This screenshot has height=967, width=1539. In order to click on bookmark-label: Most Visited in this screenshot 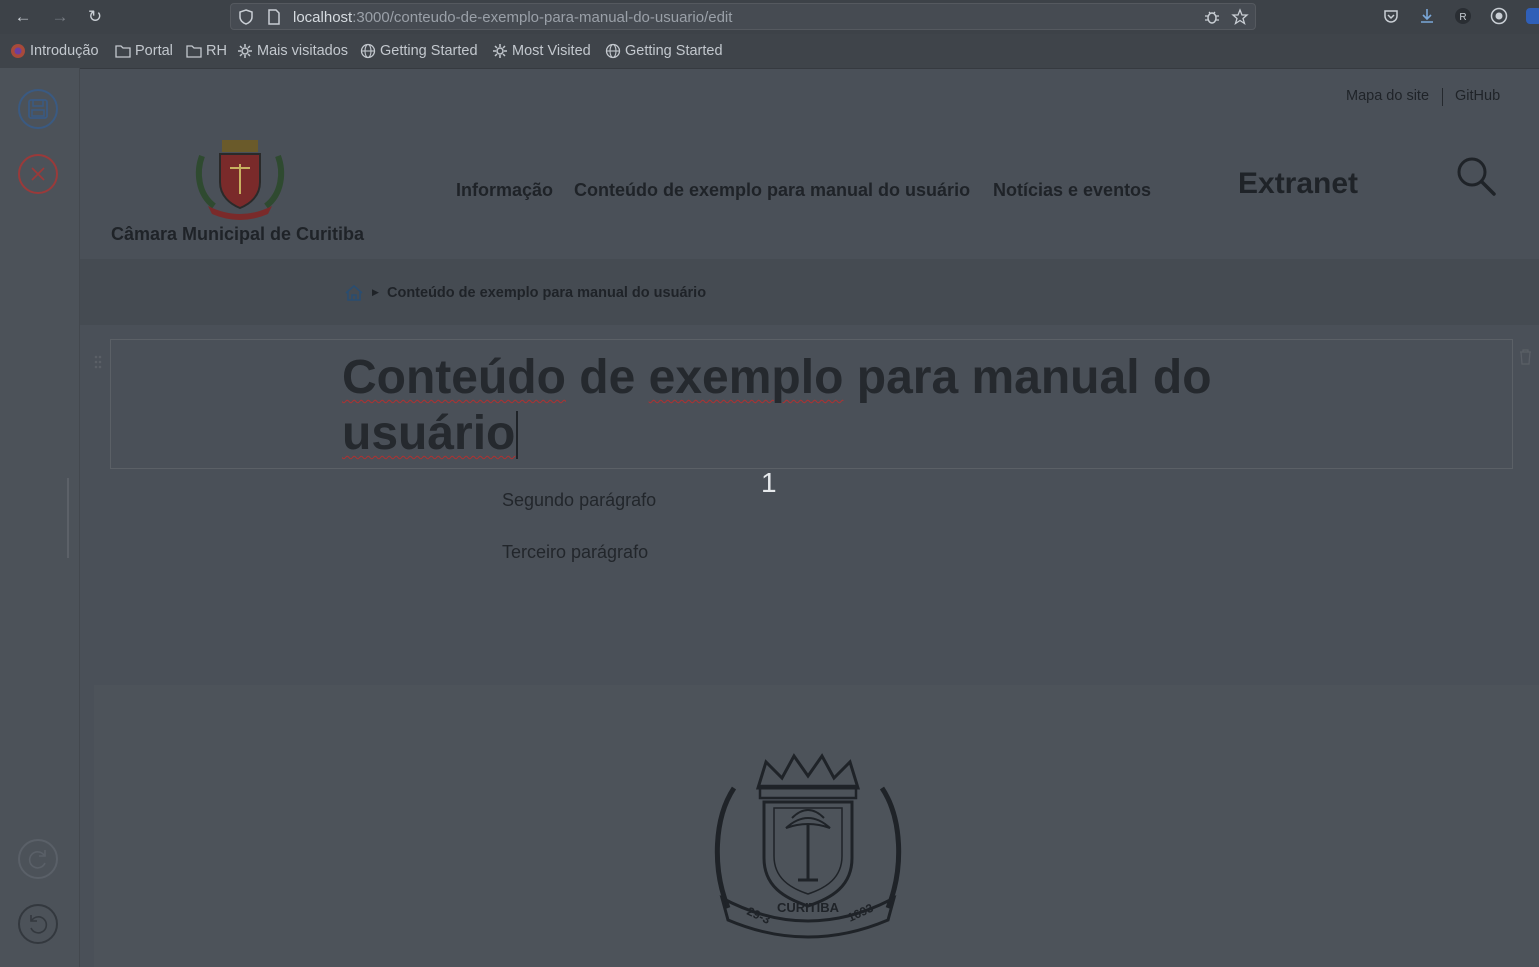, I will do `click(551, 51)`.